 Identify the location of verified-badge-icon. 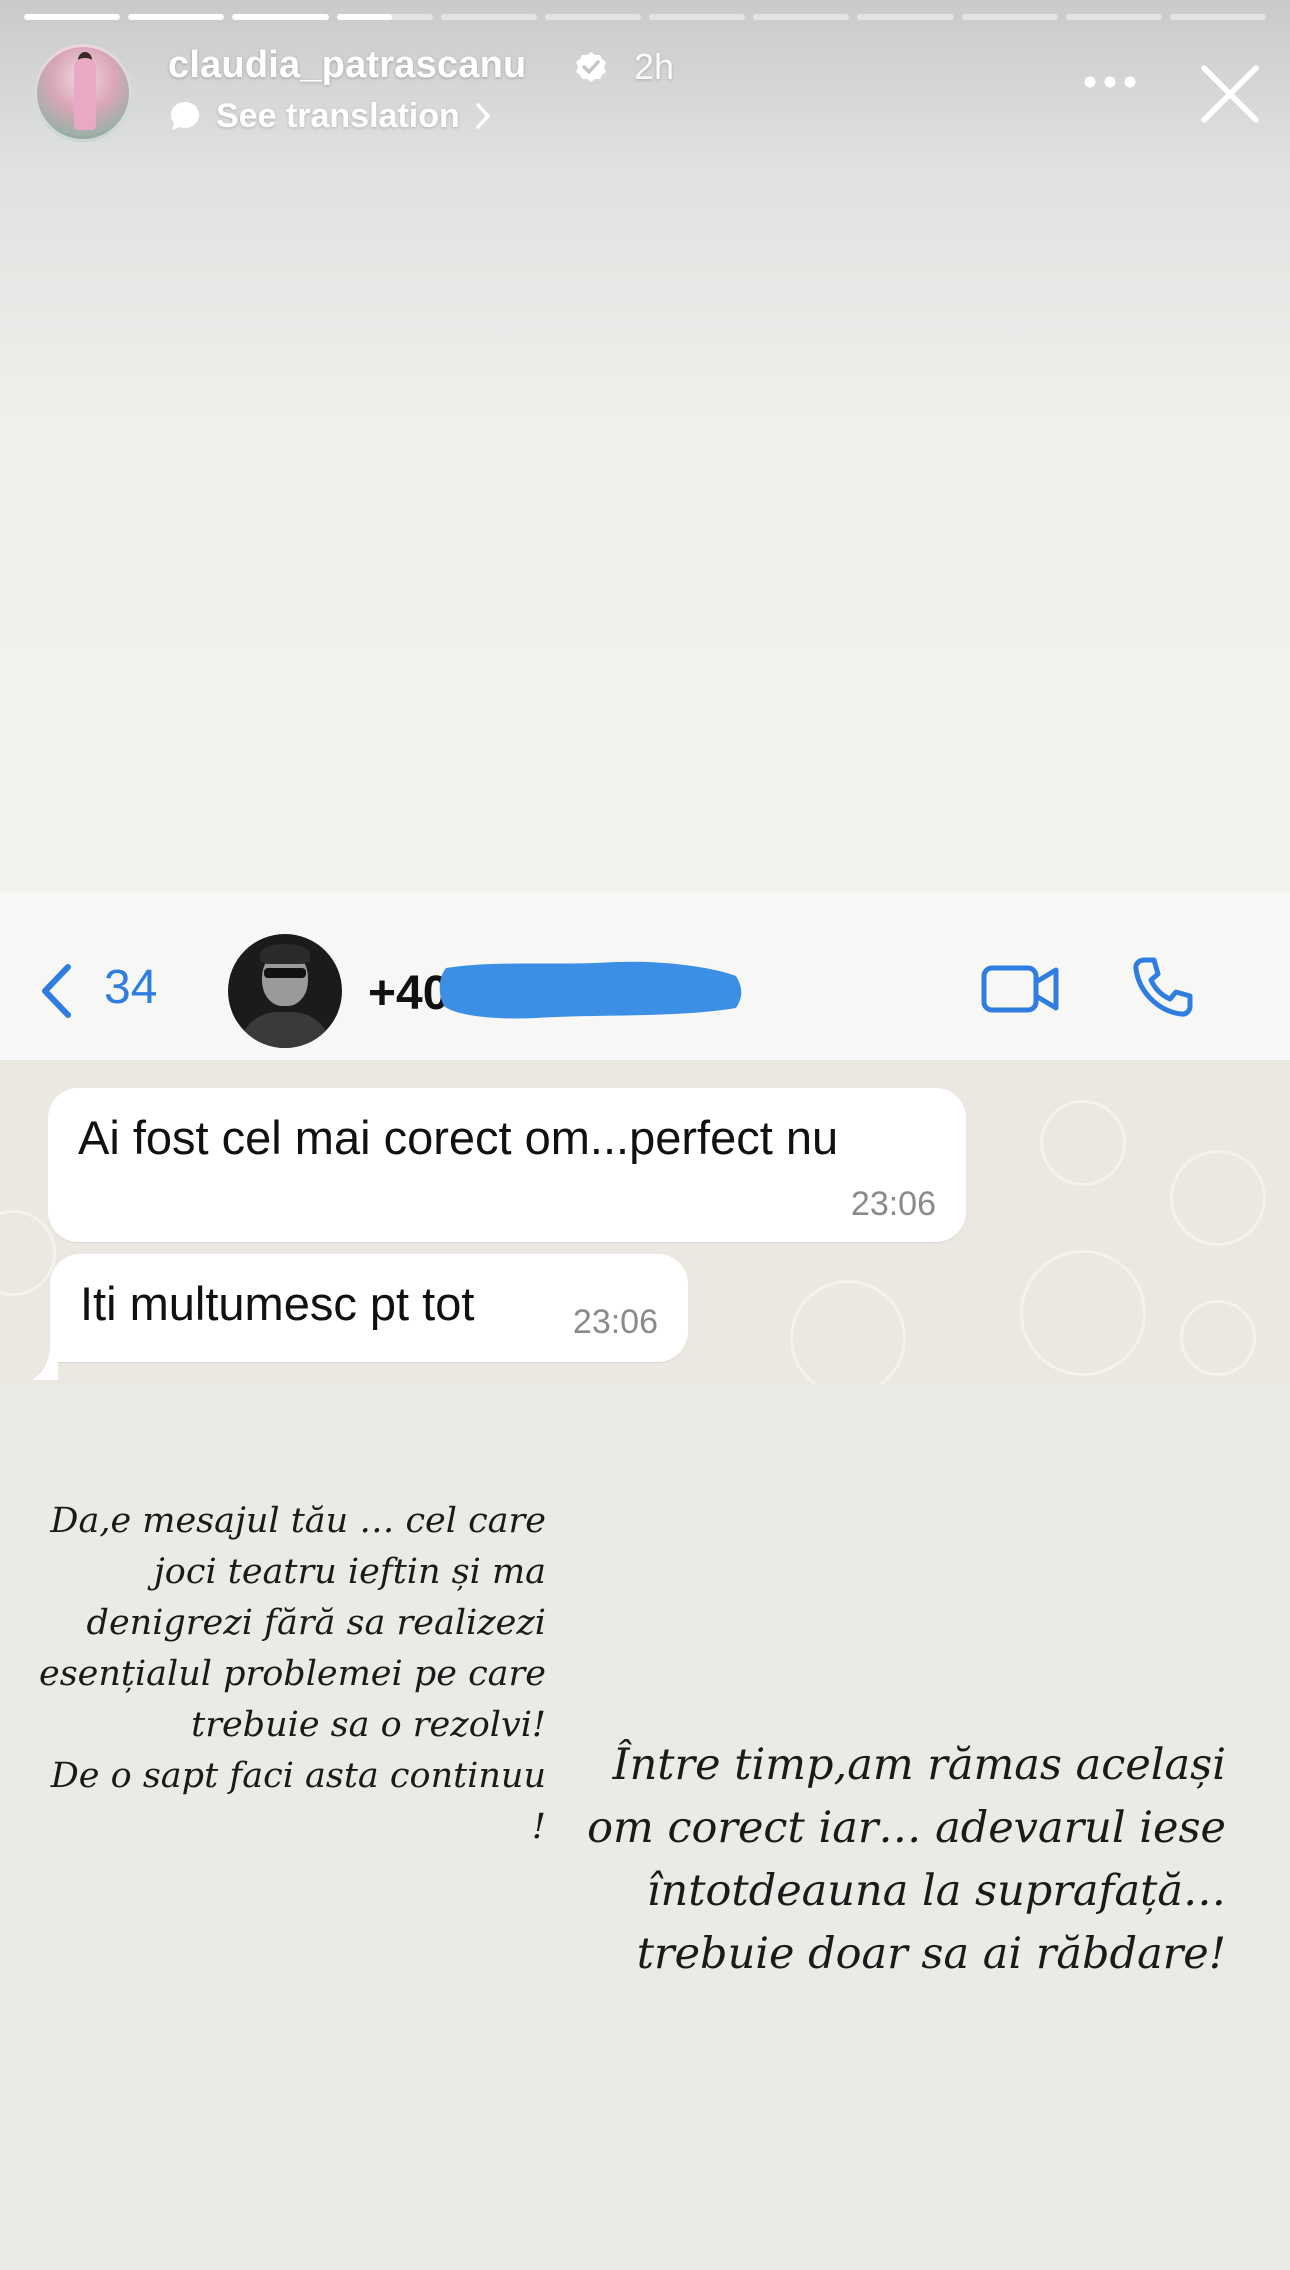
(591, 67).